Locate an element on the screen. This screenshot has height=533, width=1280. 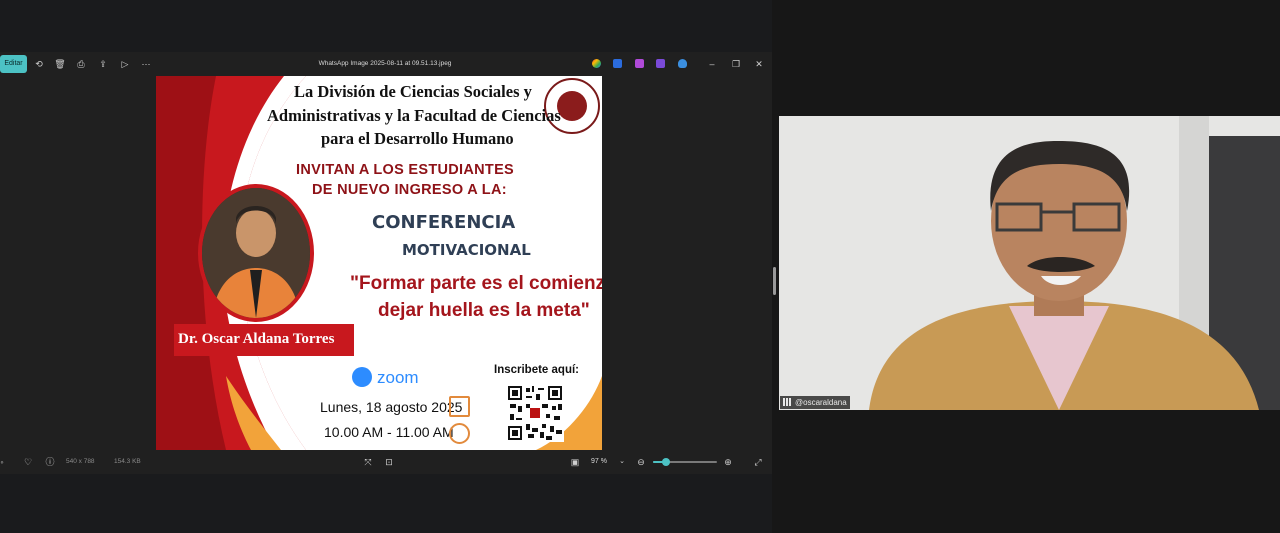
speaker-photo is located at coordinates (256, 253).